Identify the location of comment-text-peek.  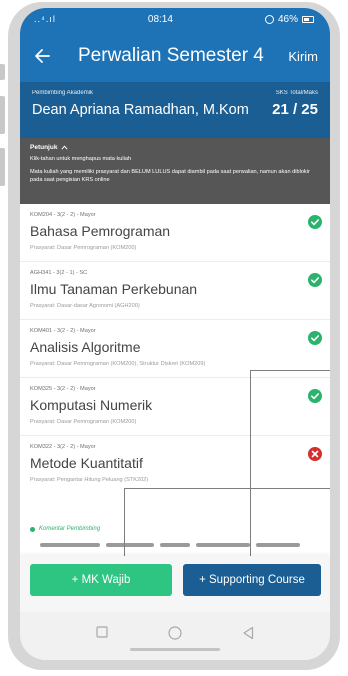
(175, 546).